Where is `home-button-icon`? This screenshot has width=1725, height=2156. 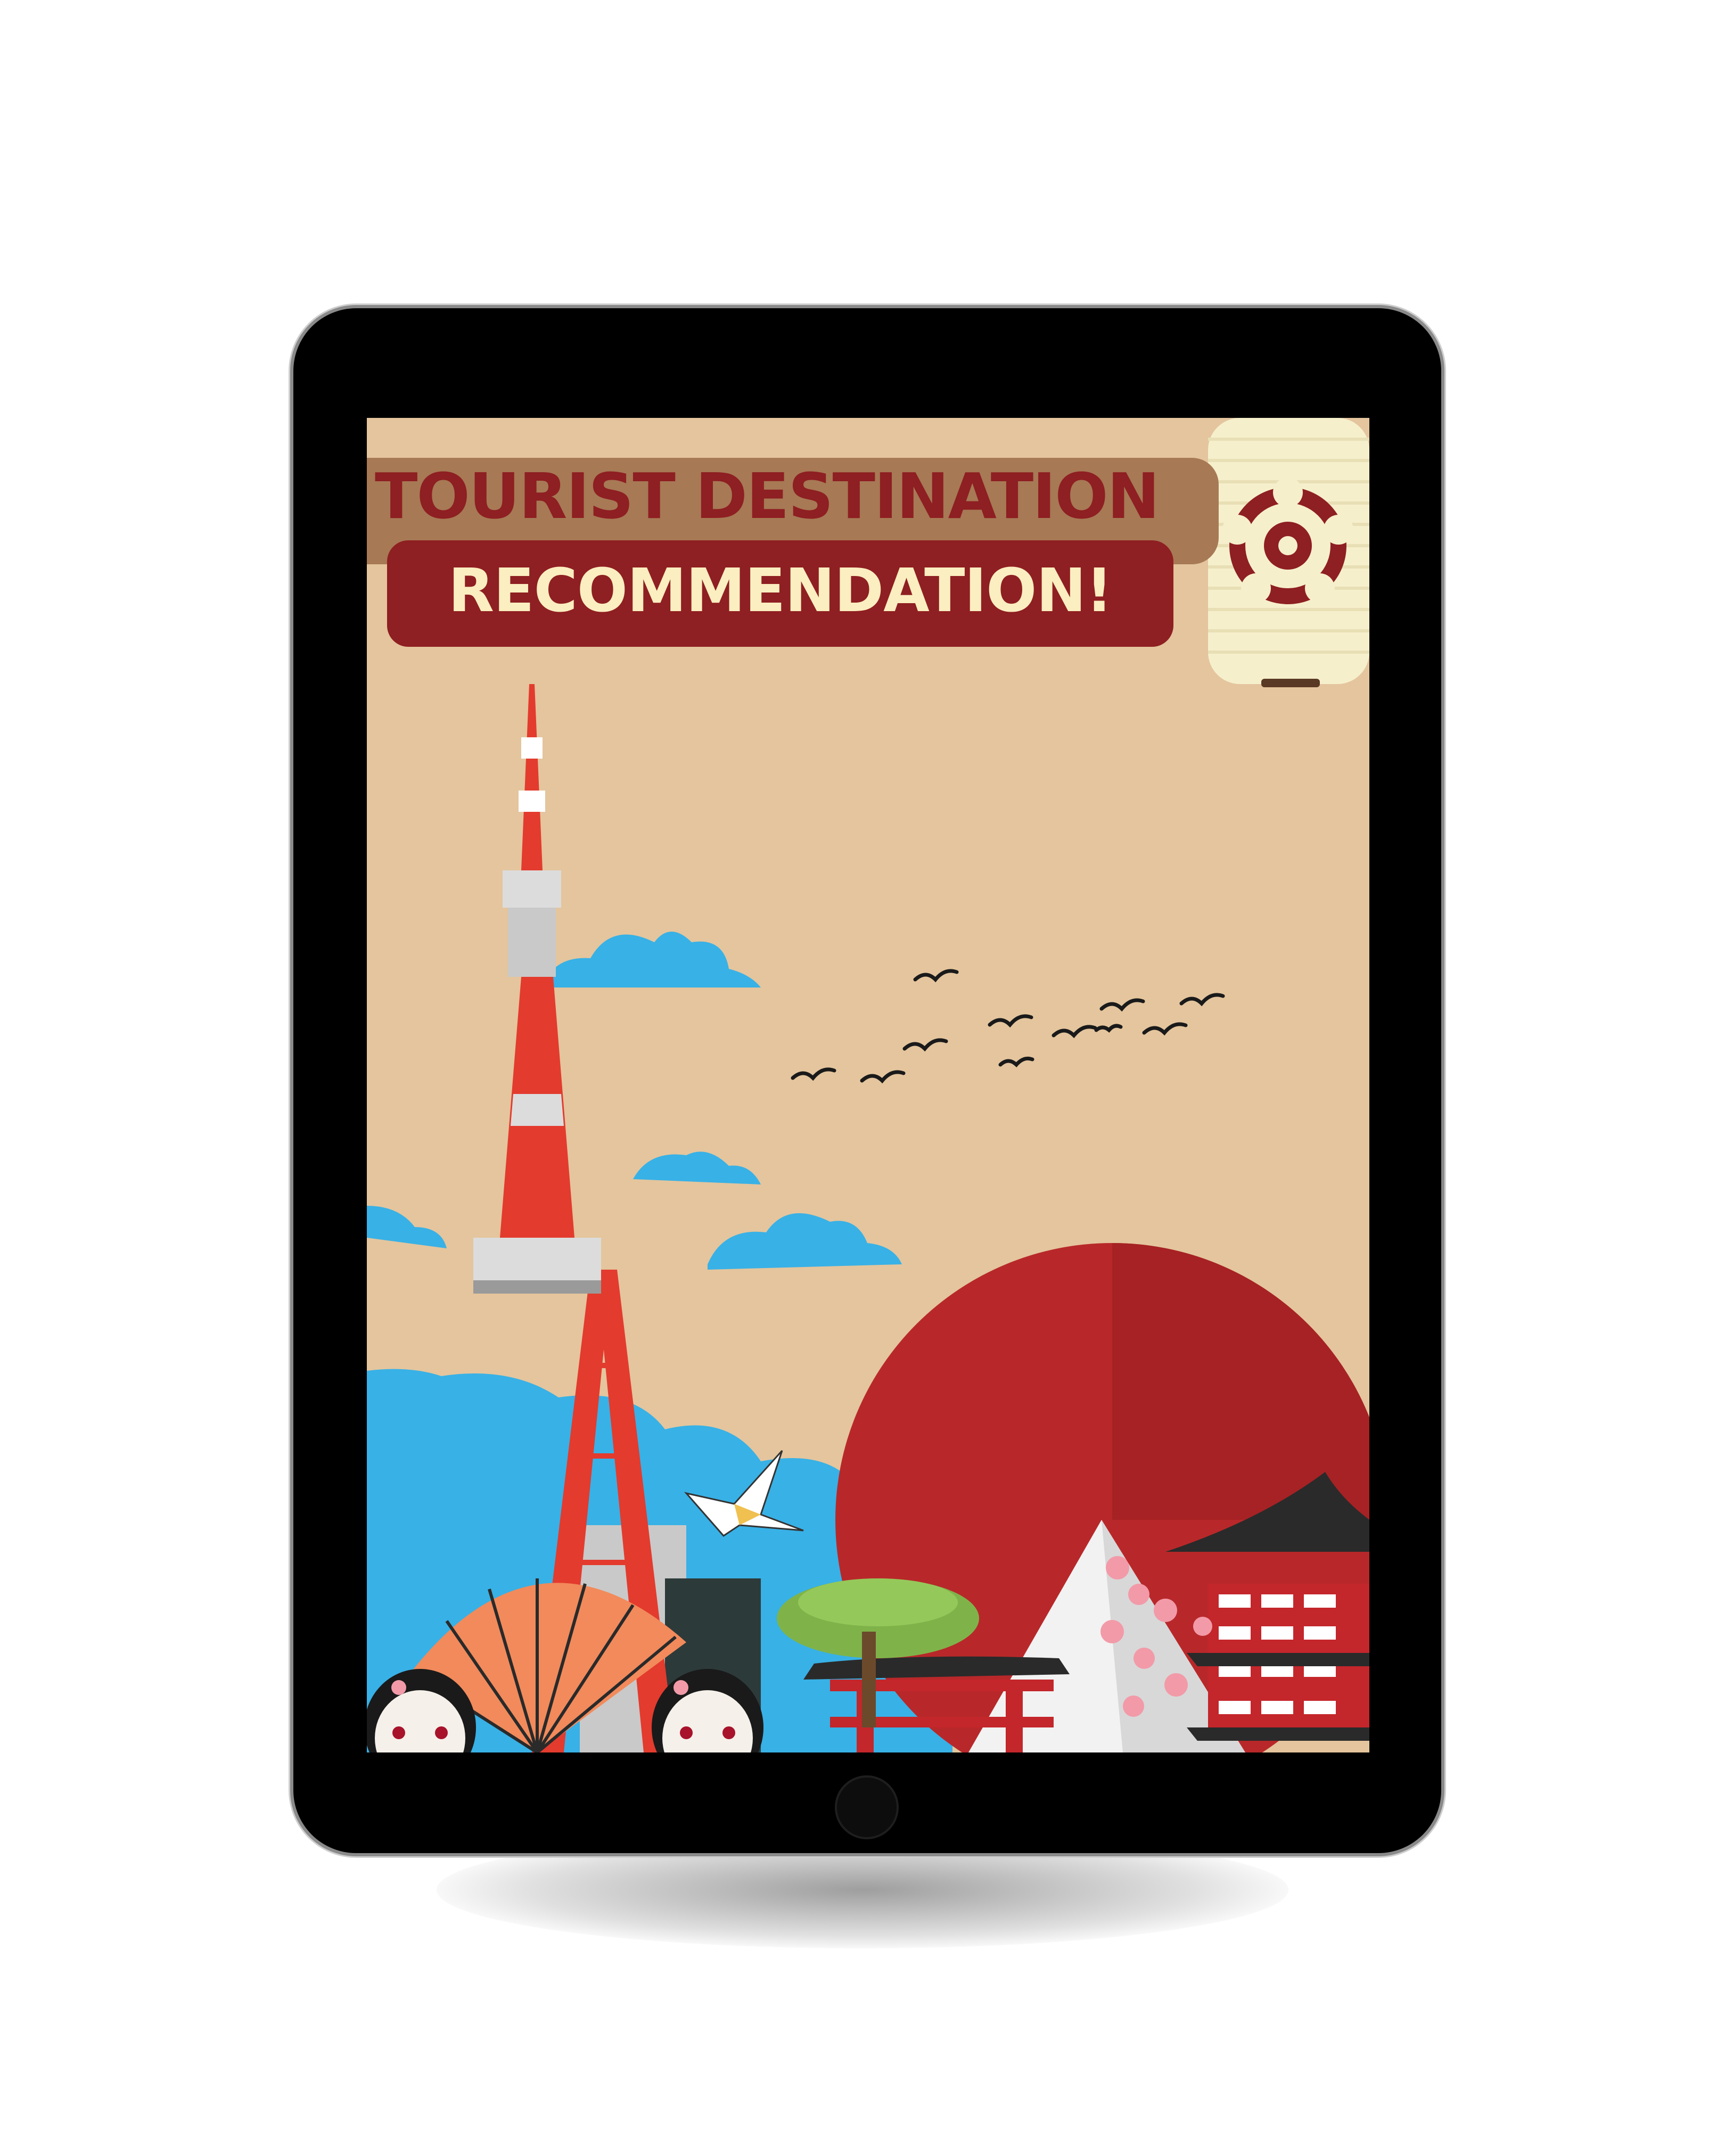
home-button-icon is located at coordinates (867, 1807).